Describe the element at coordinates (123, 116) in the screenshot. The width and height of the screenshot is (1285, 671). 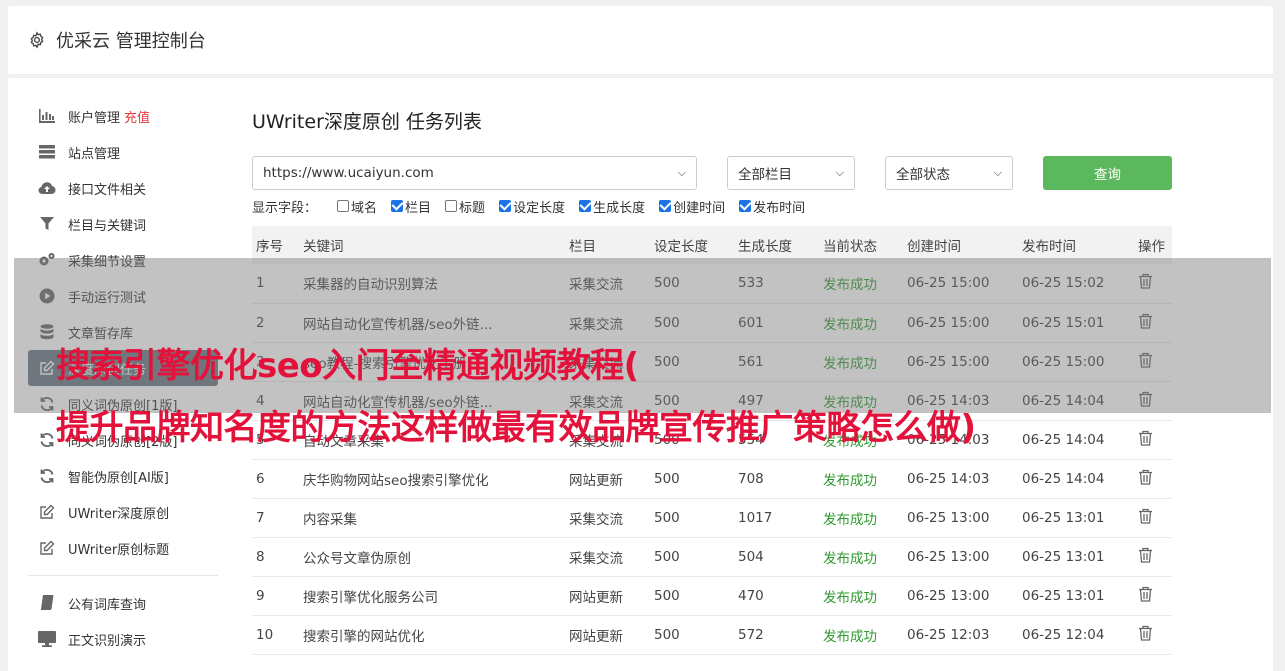
I see `sidebar-item: 账户管理 充值` at that location.